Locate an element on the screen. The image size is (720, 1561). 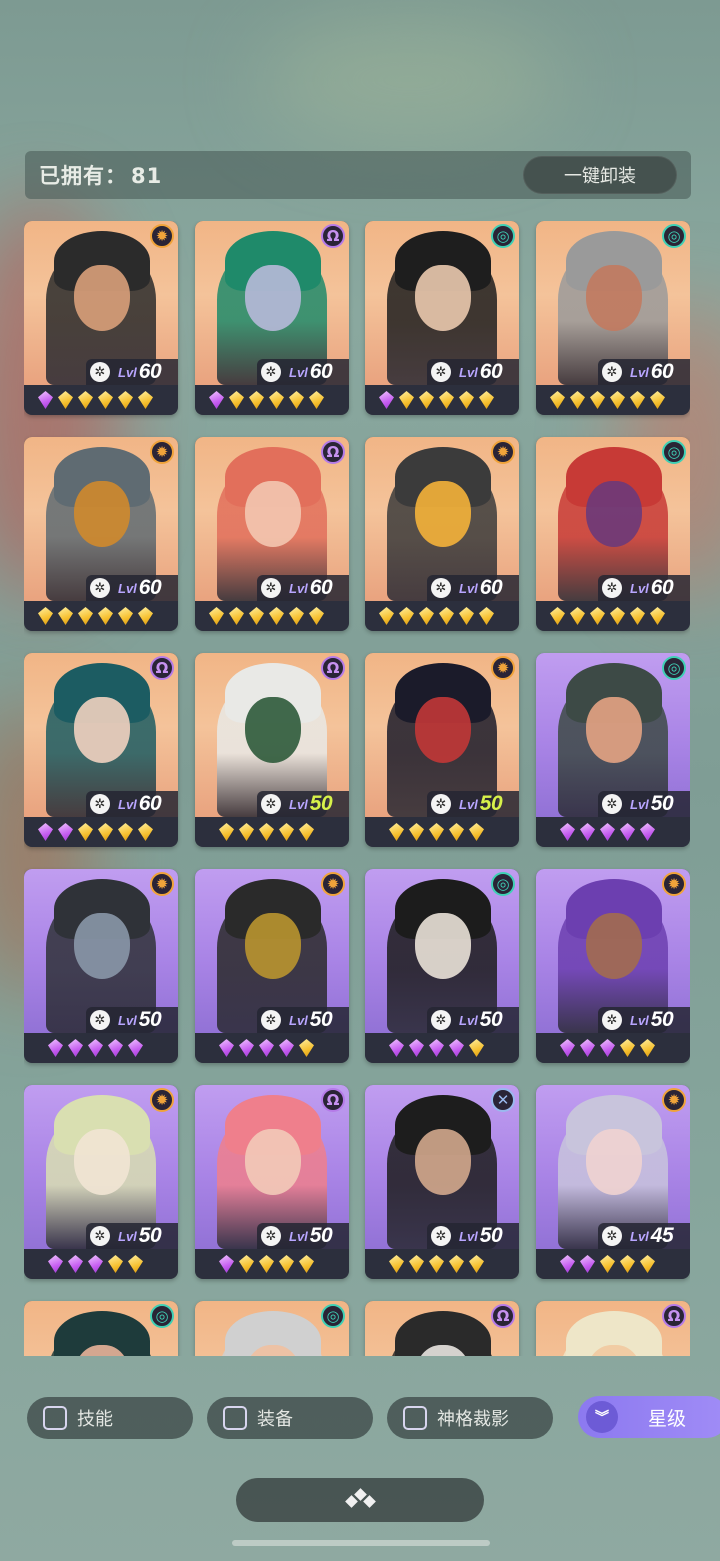
owned-count-label: 已拥有： 81 is located at coordinates (100, 175).